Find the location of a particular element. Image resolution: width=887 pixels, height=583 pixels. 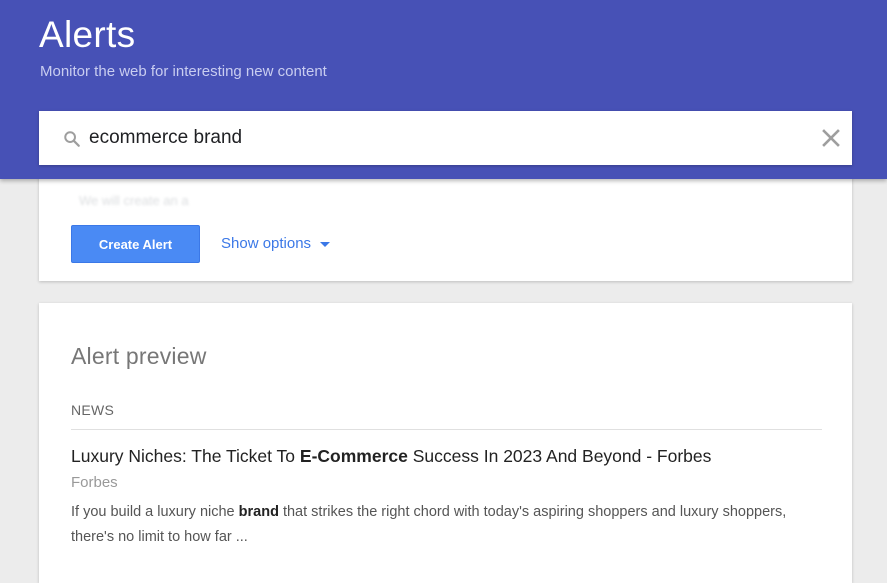

faded-text: We will create an a is located at coordinates (134, 200).